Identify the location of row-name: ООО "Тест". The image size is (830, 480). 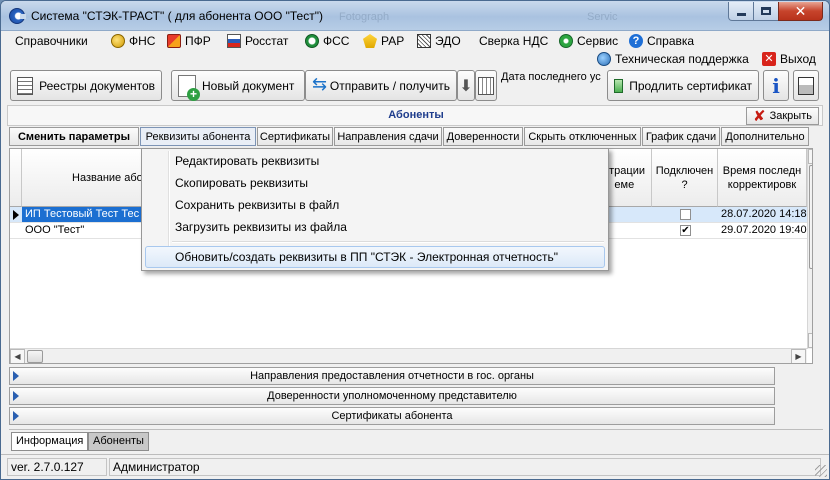
(55, 230).